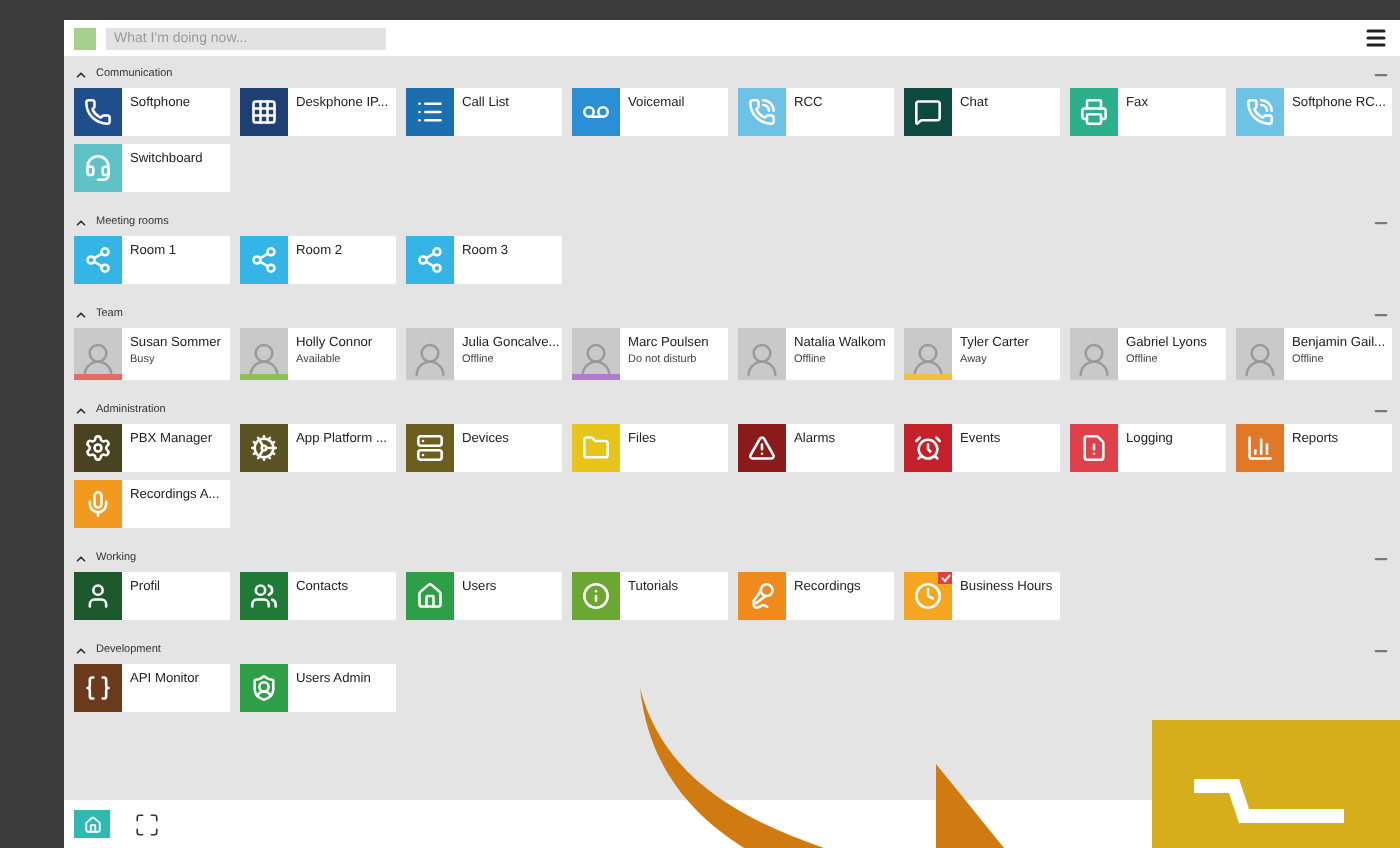 The width and height of the screenshot is (1400, 848). I want to click on clock-icon, so click(928, 596).